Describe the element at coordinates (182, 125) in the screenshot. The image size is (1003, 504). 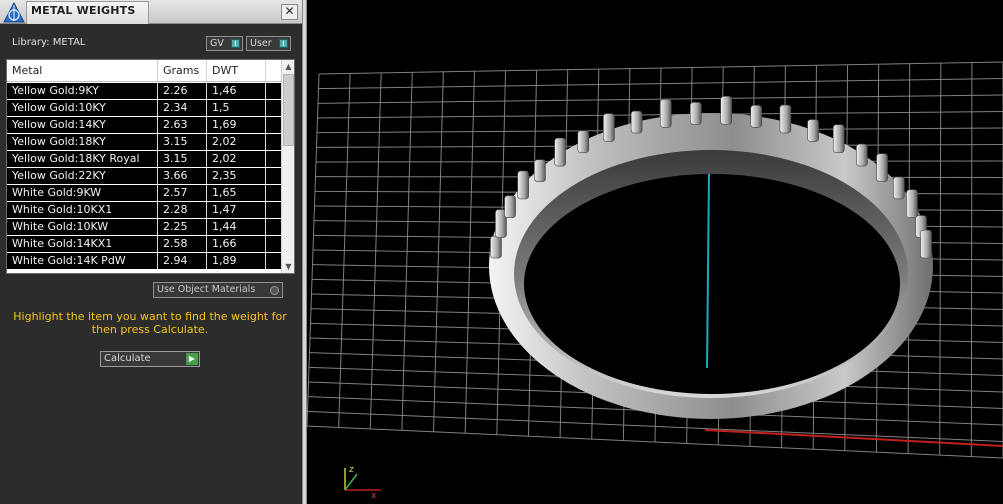
I see `cell-grams: 2.63` at that location.